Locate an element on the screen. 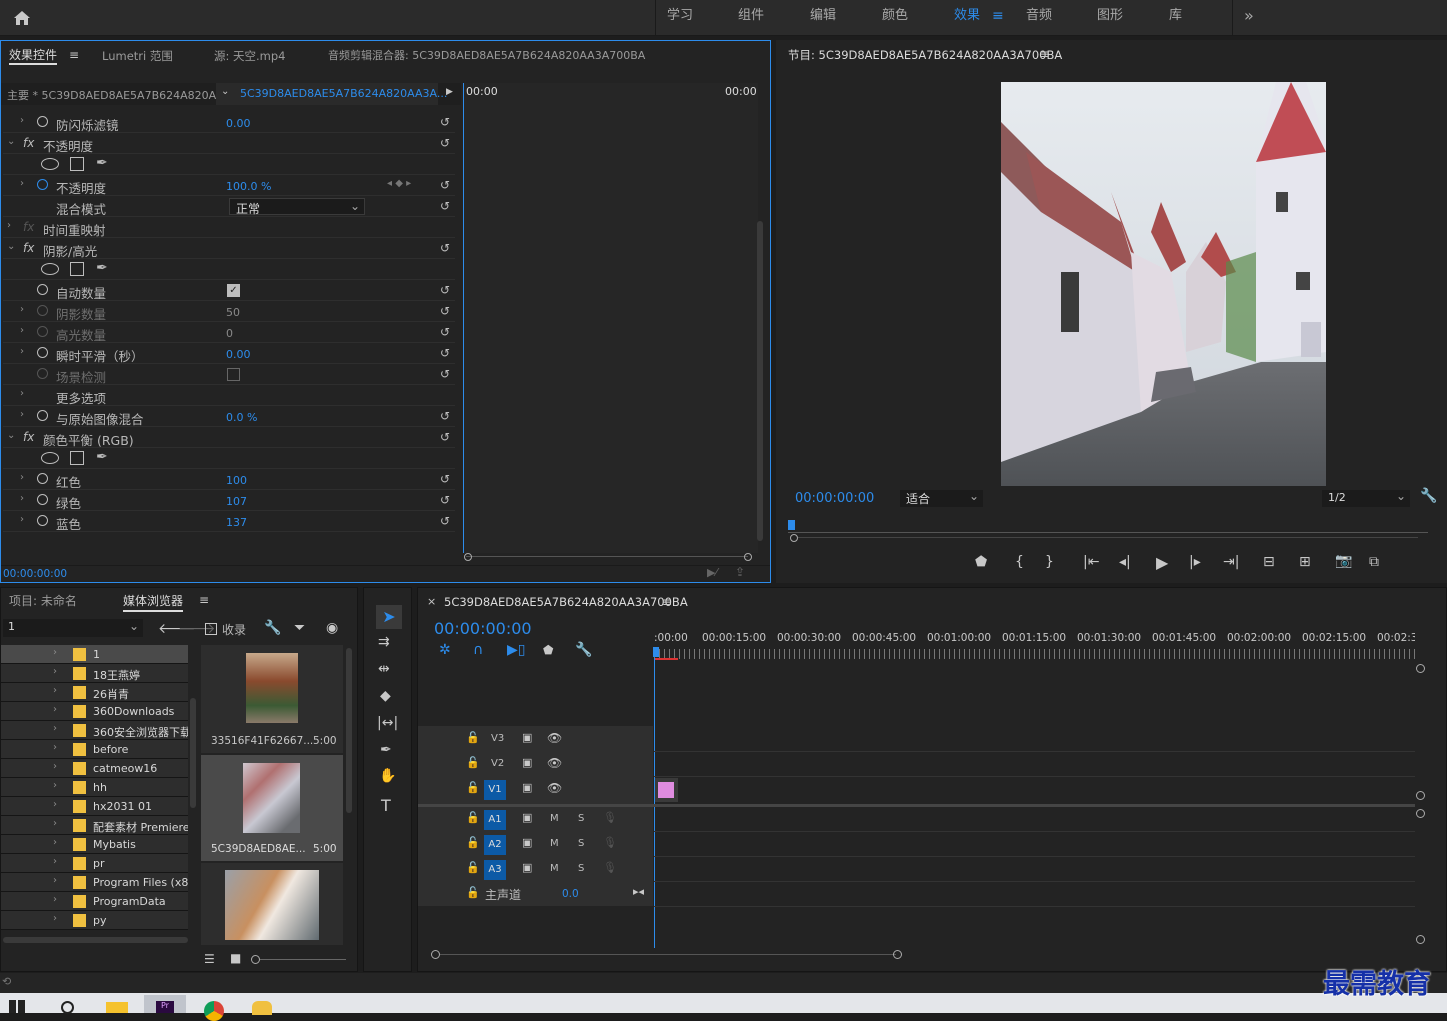 This screenshot has width=1447, height=1021. timeline-playhead-head is located at coordinates (656, 652).